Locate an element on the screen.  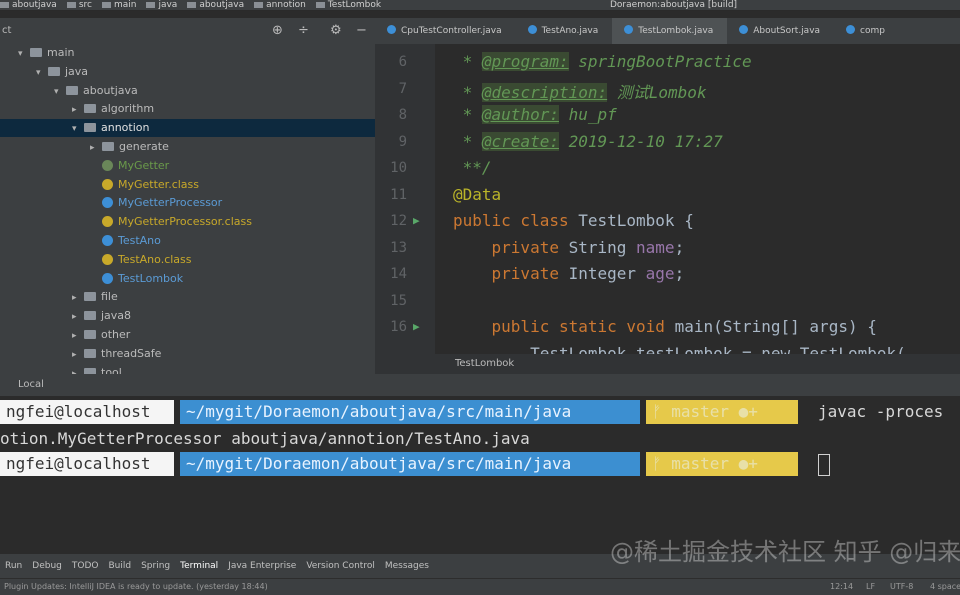
breadcrumb-item: java is located at coordinates (161, 5).